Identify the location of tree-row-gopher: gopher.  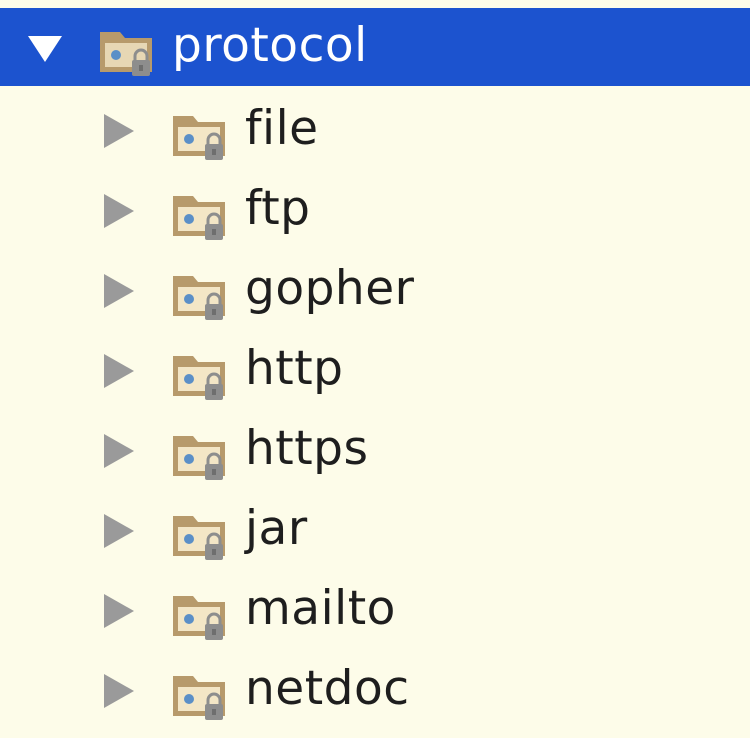
(375, 288).